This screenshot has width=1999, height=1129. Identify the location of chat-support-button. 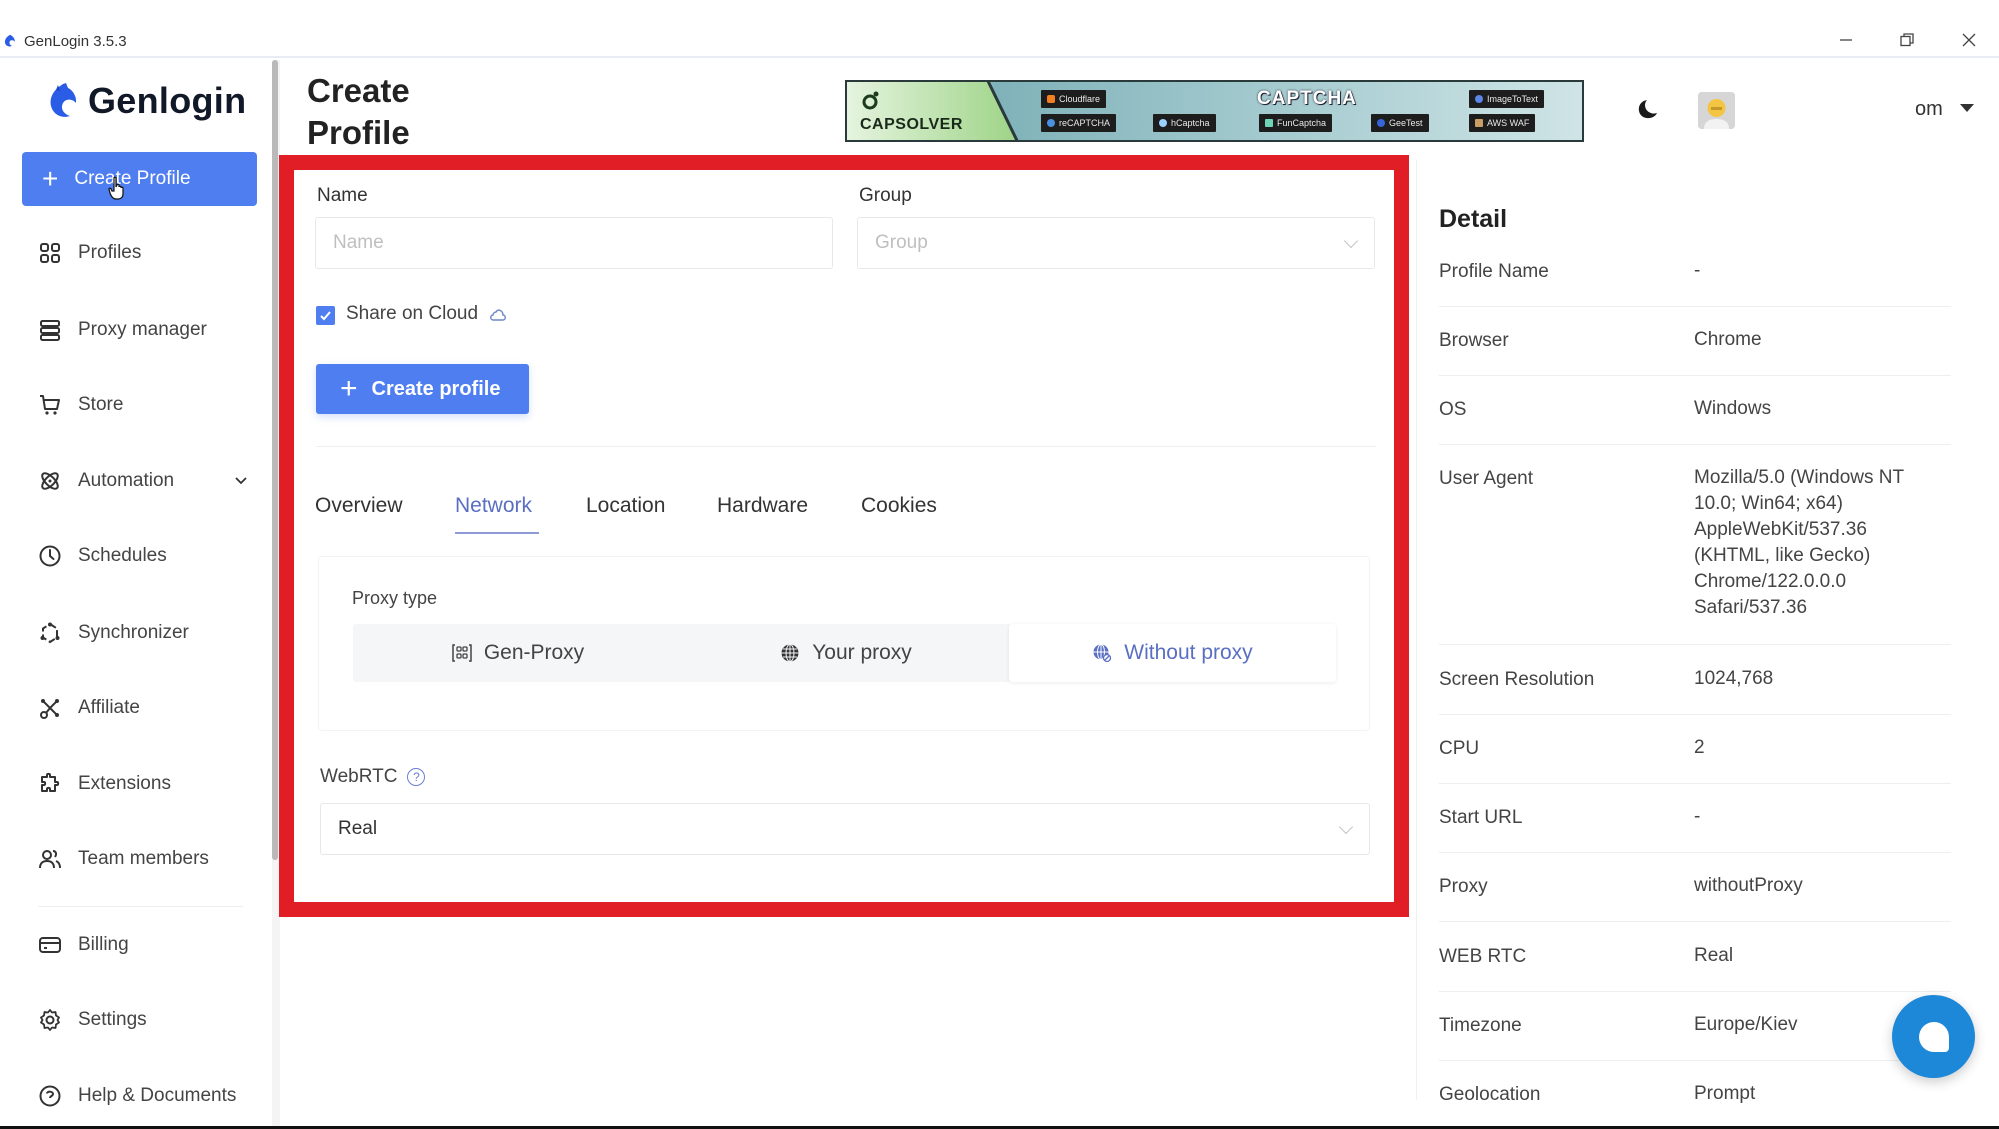
(1933, 1036).